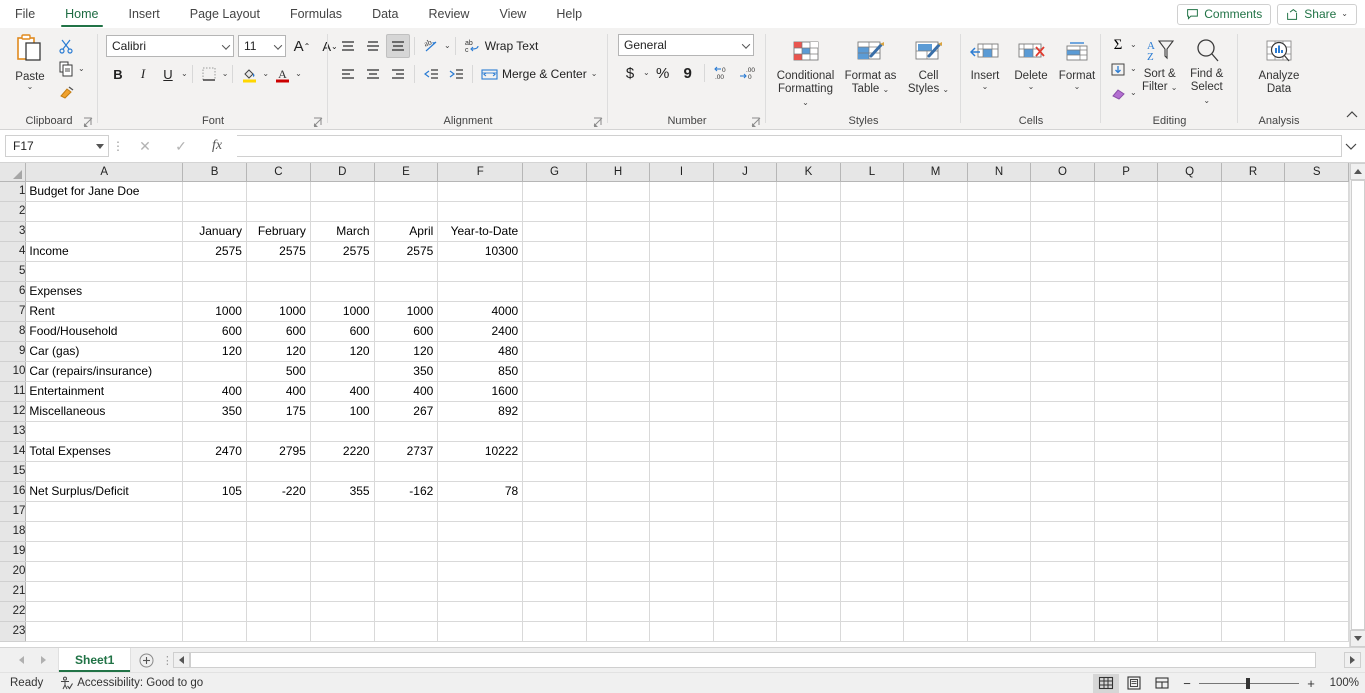  I want to click on cell-O15, so click(1062, 471).